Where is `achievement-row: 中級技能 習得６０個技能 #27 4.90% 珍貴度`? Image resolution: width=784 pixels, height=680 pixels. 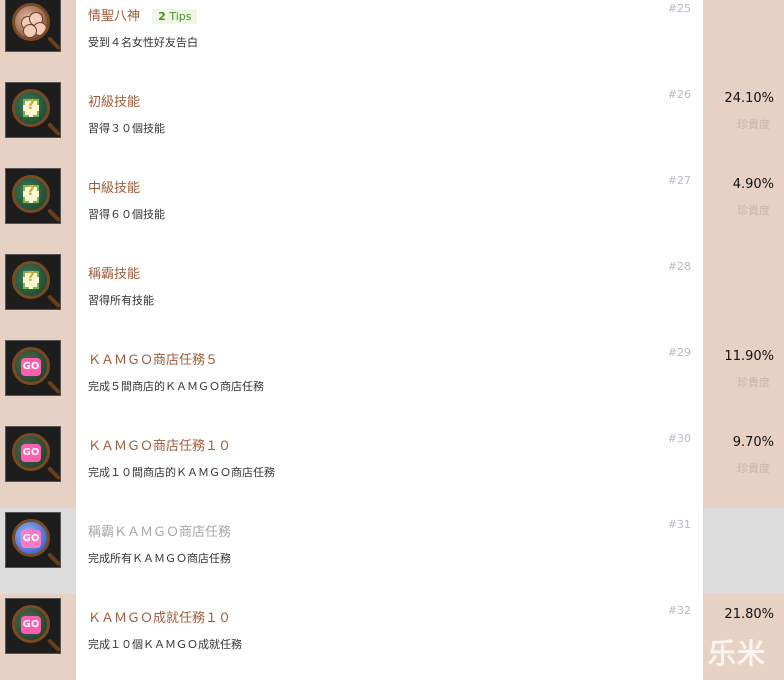 achievement-row: 中級技能 習得６０個技能 #27 4.90% 珍貴度 is located at coordinates (392, 207).